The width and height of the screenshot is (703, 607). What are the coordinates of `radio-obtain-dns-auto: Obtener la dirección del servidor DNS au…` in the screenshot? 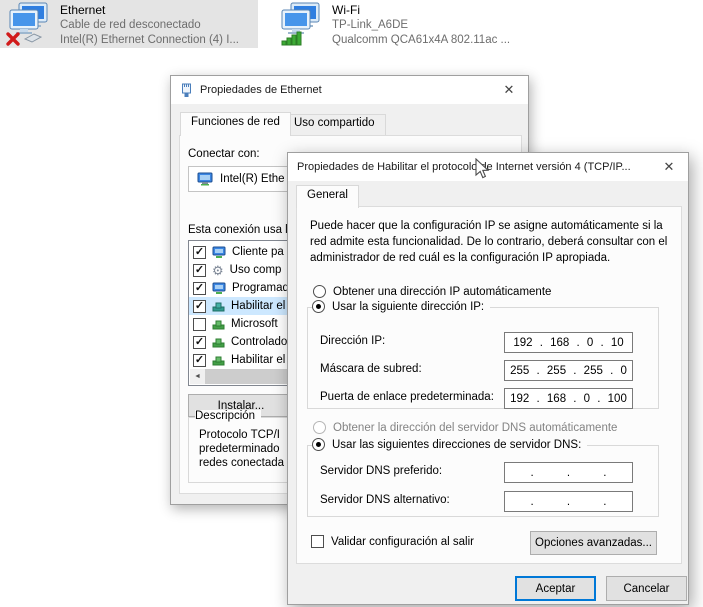 It's located at (465, 427).